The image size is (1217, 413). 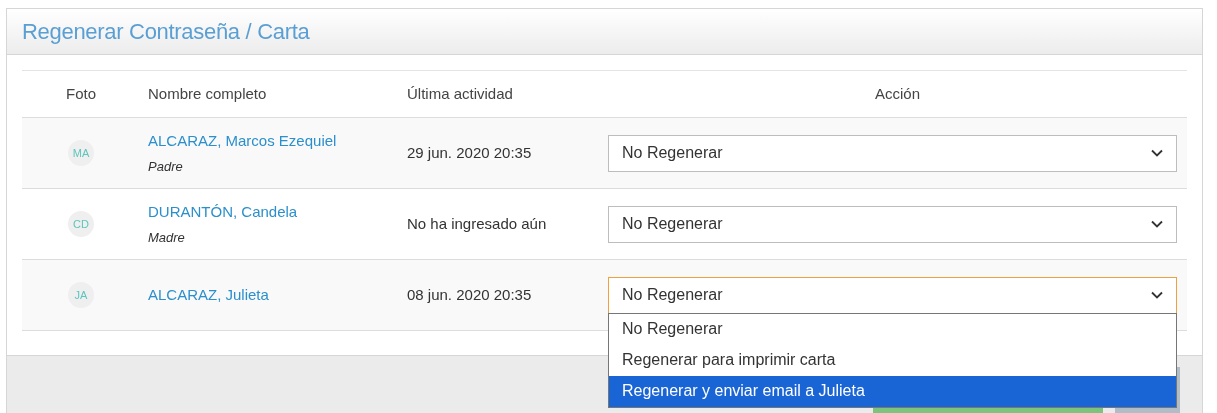 I want to click on dropdown-option: Regenerar y enviar email a Julieta, so click(x=892, y=391).